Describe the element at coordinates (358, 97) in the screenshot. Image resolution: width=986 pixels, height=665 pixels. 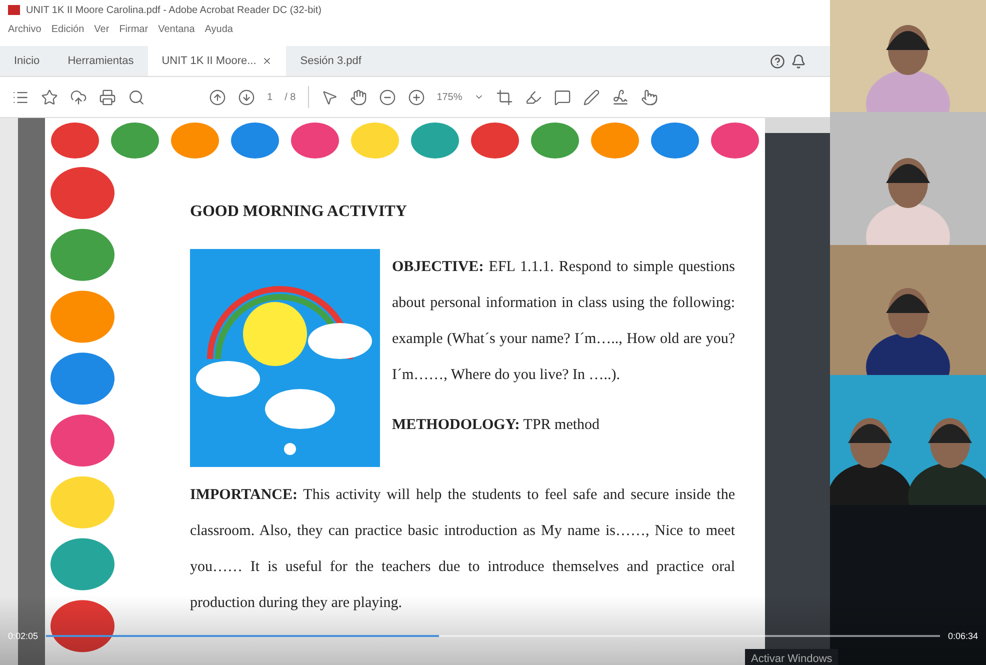
I see `hand-icon` at that location.